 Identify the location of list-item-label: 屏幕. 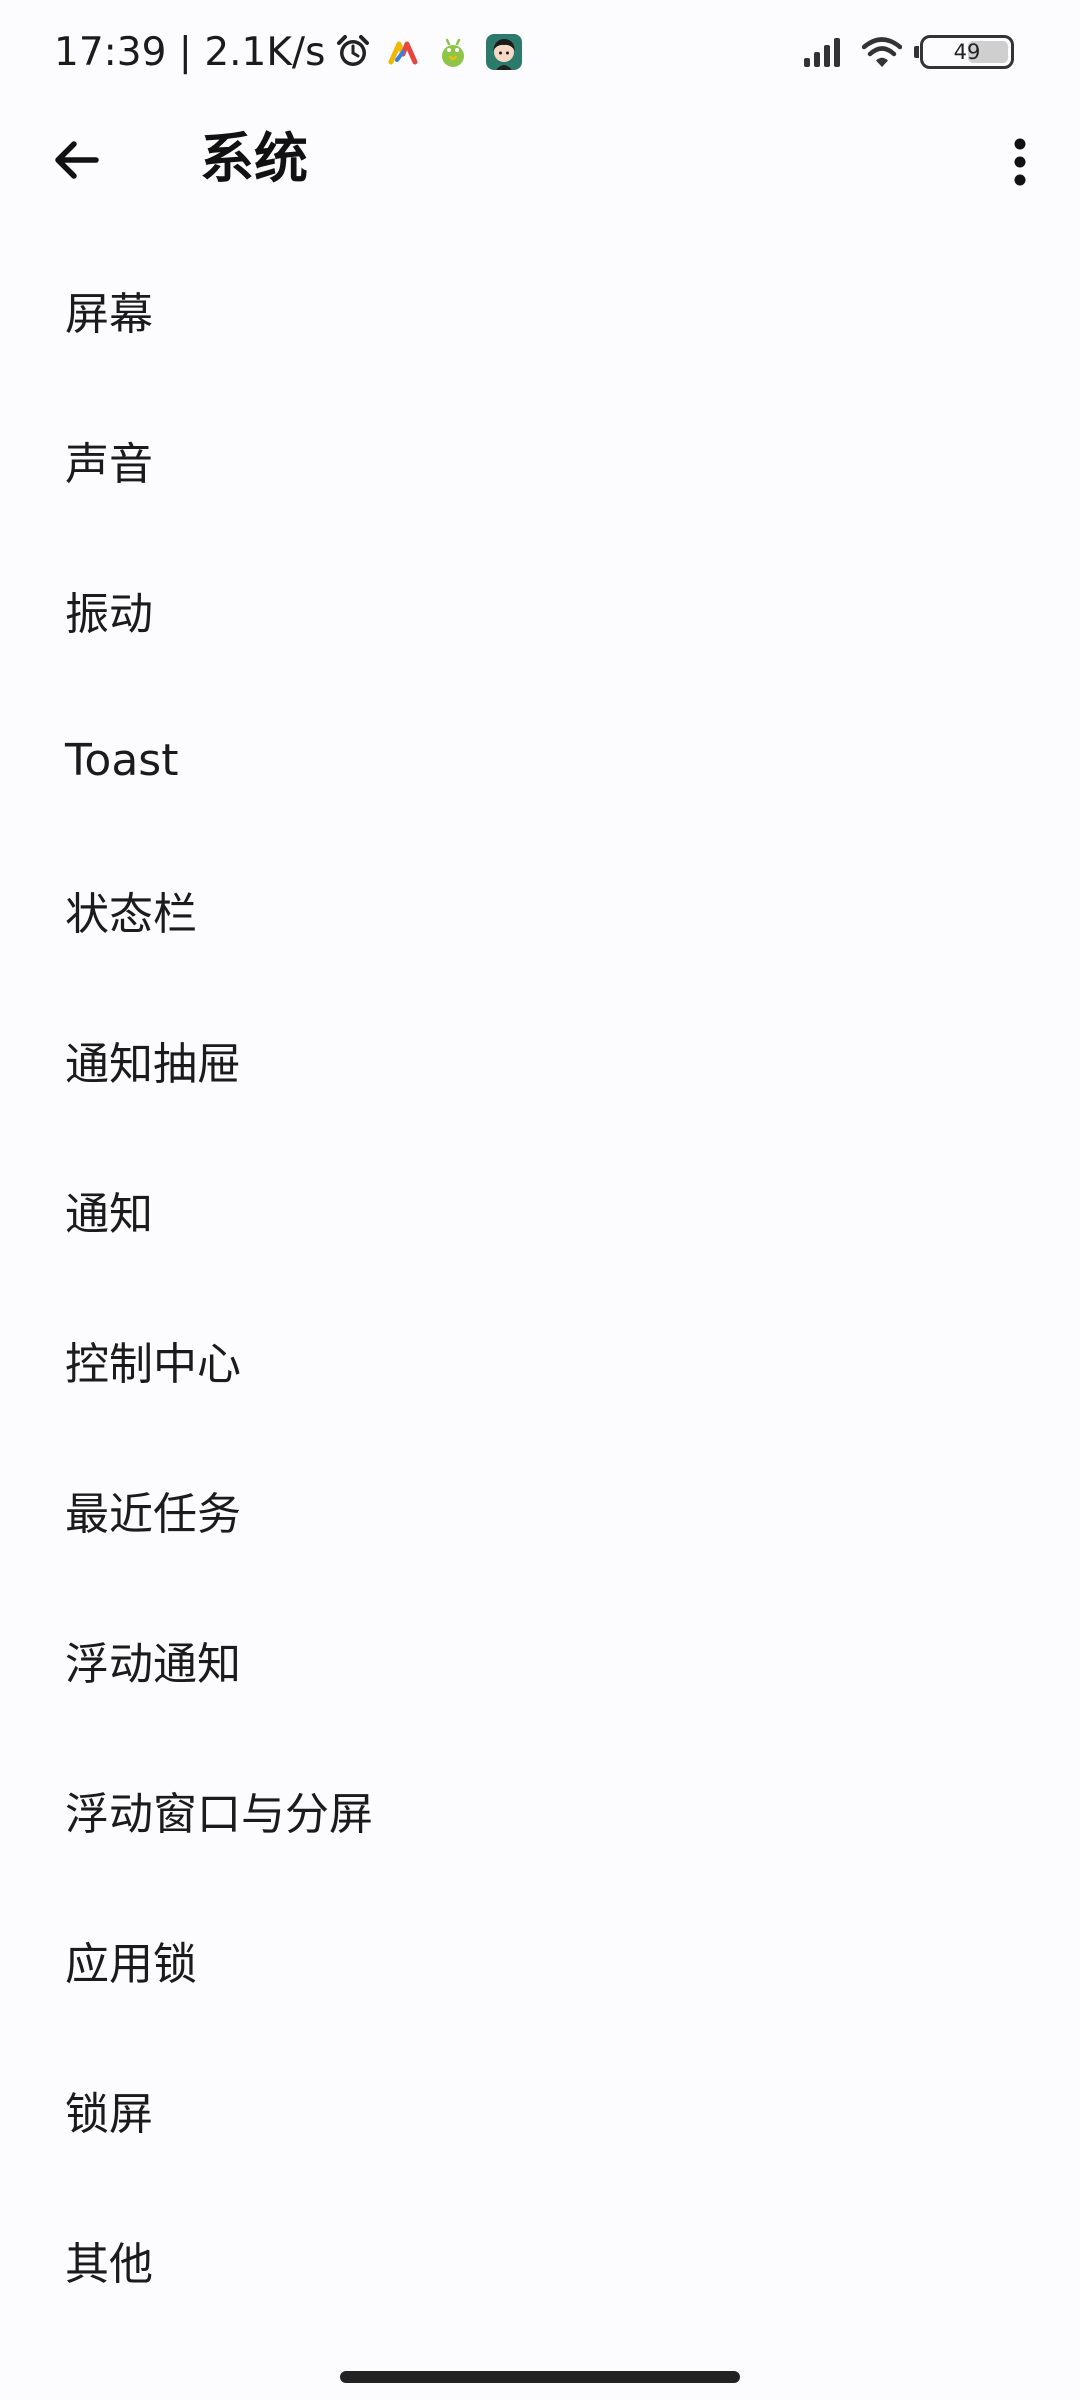
(109, 314).